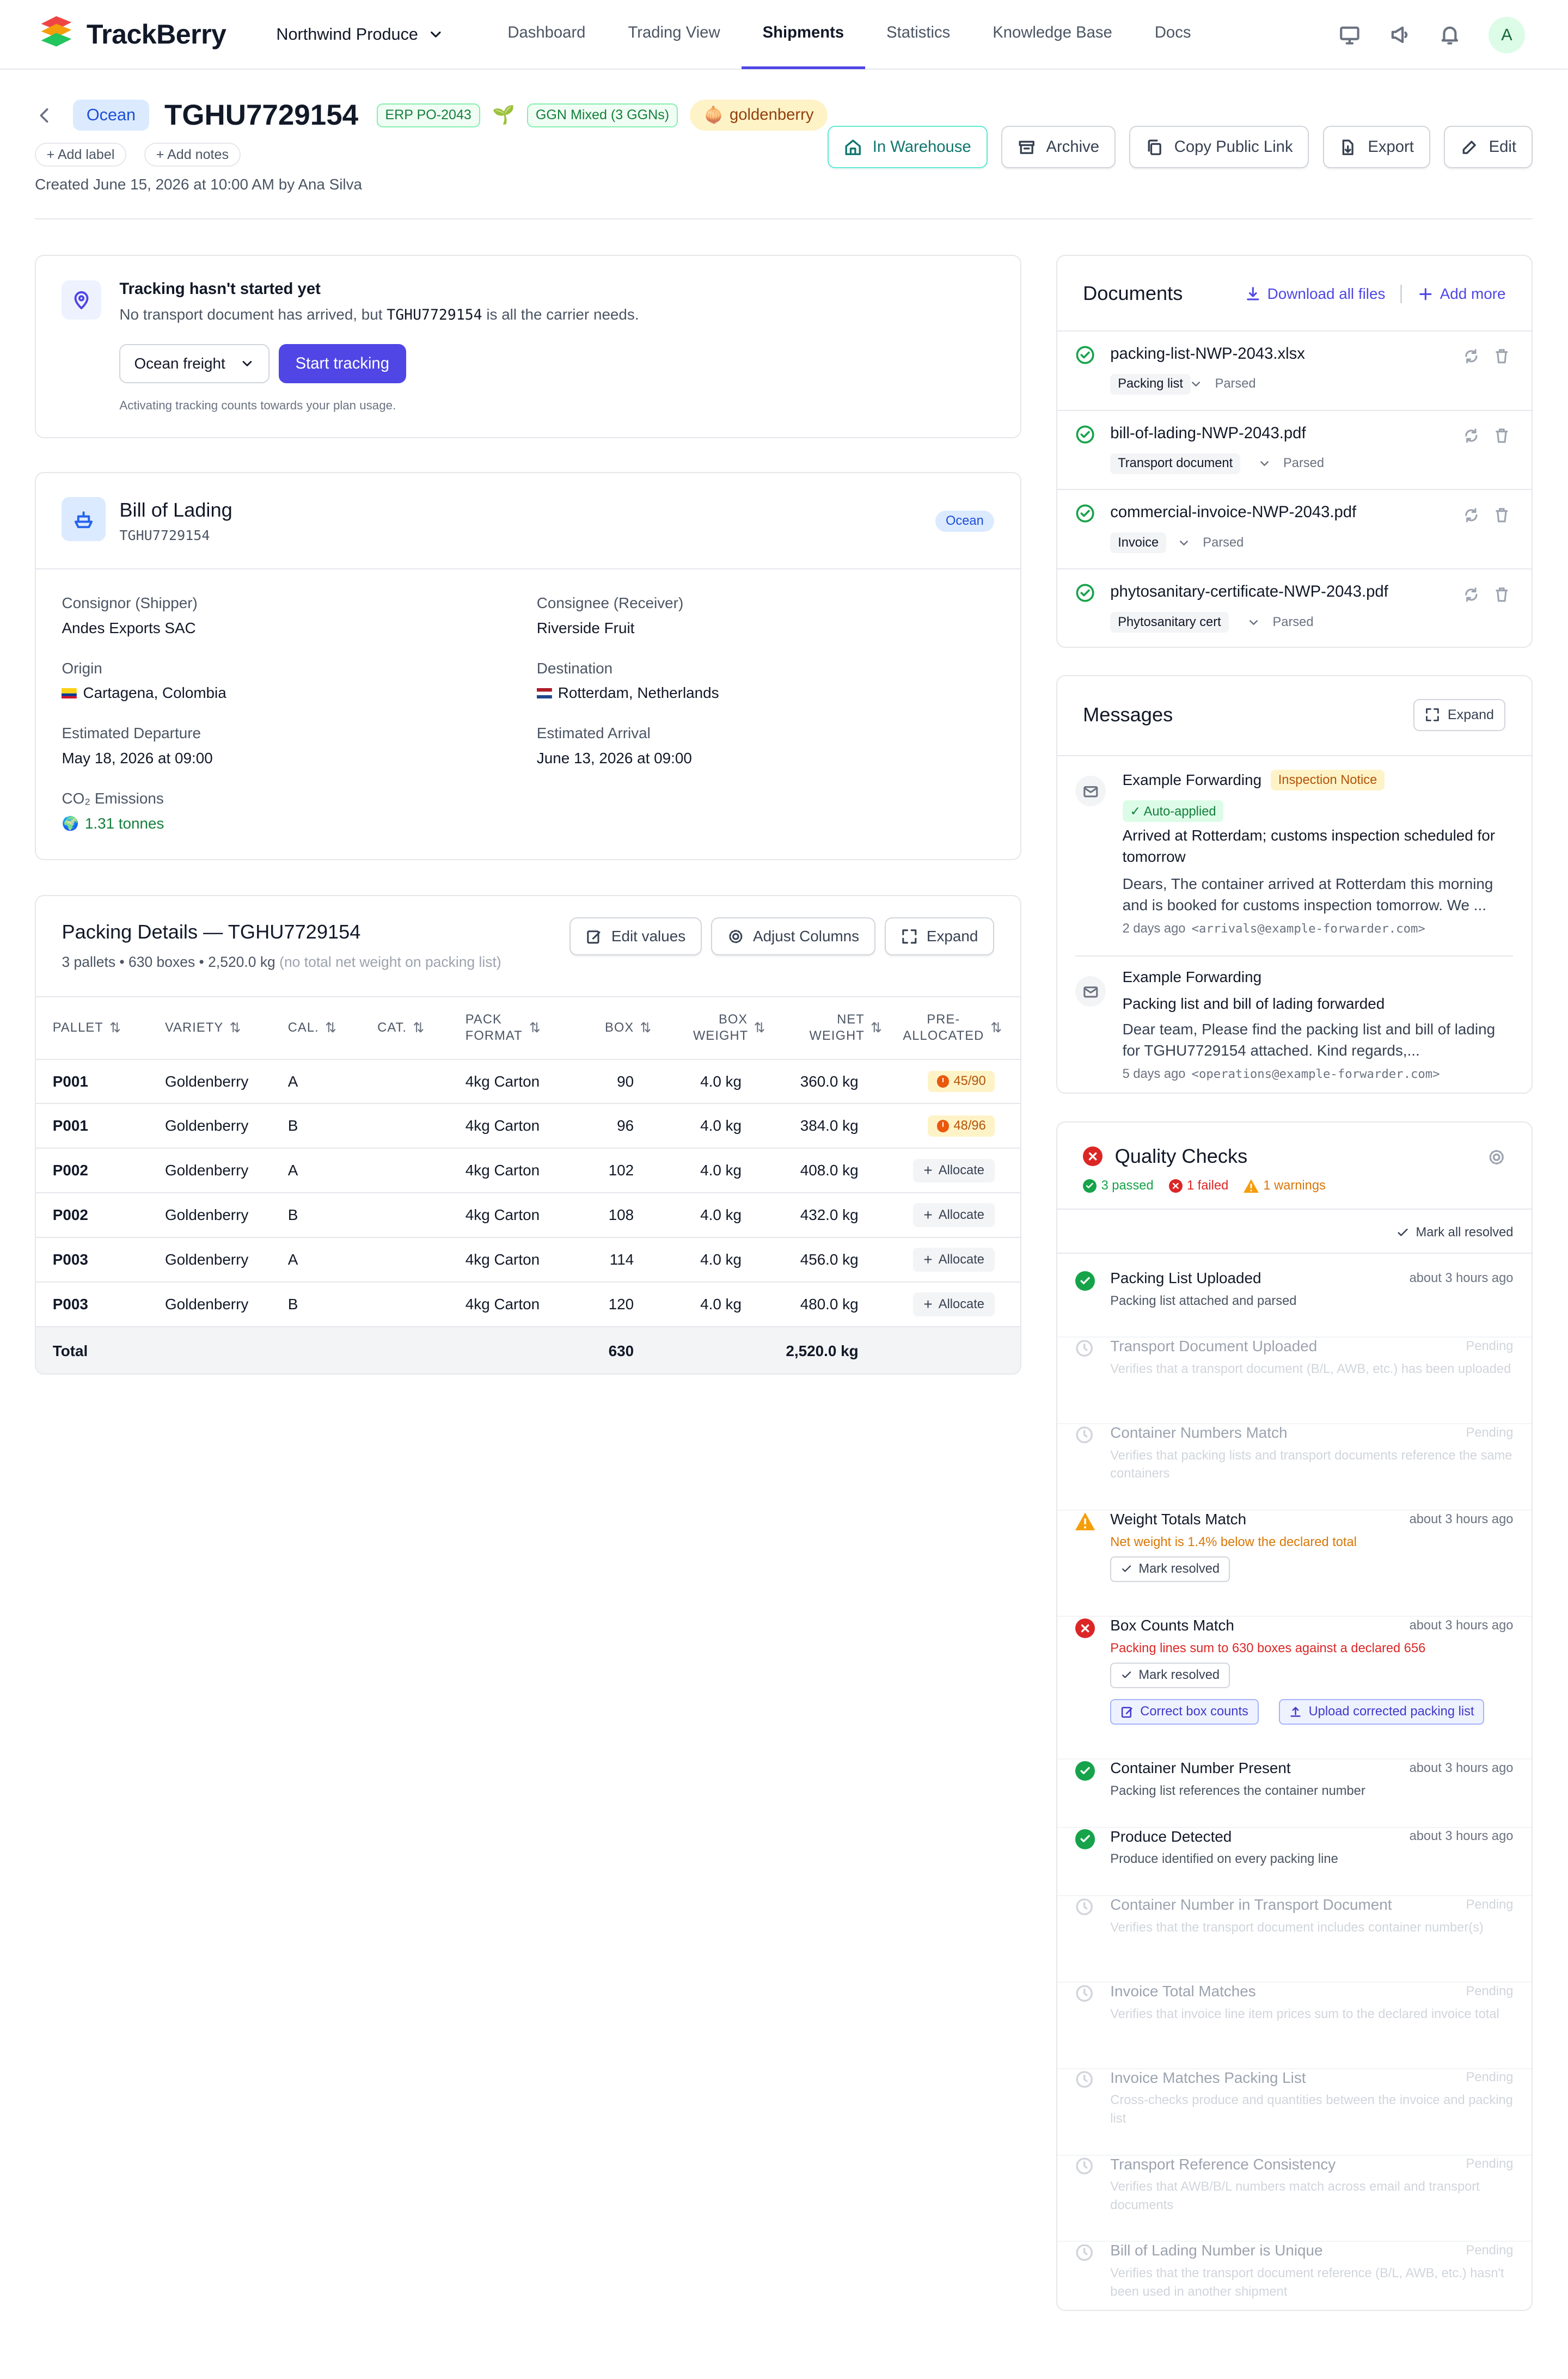 Image resolution: width=1568 pixels, height=2379 pixels. I want to click on monitor-icon, so click(1349, 34).